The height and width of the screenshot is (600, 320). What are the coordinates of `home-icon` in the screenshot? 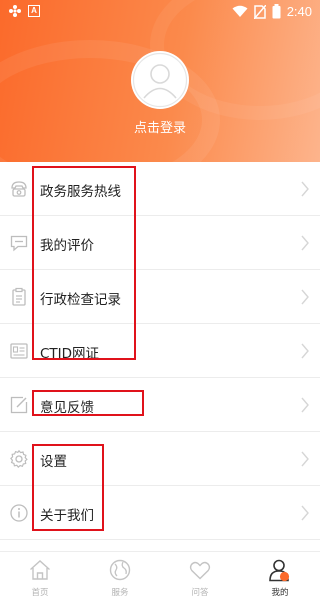 It's located at (40, 570).